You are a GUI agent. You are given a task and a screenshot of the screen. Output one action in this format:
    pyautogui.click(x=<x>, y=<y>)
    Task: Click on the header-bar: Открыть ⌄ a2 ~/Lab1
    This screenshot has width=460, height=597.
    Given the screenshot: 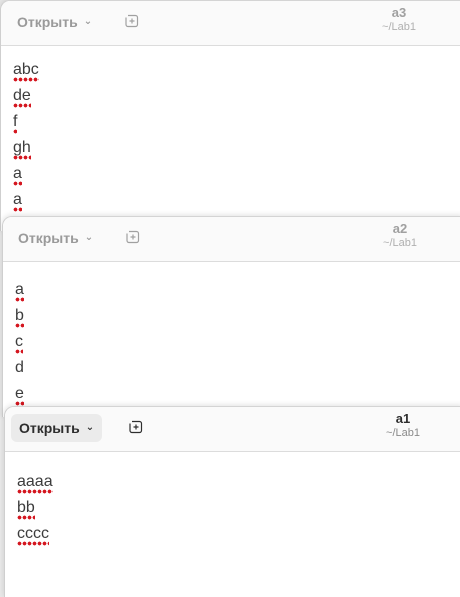 What is the action you would take?
    pyautogui.click(x=231, y=239)
    